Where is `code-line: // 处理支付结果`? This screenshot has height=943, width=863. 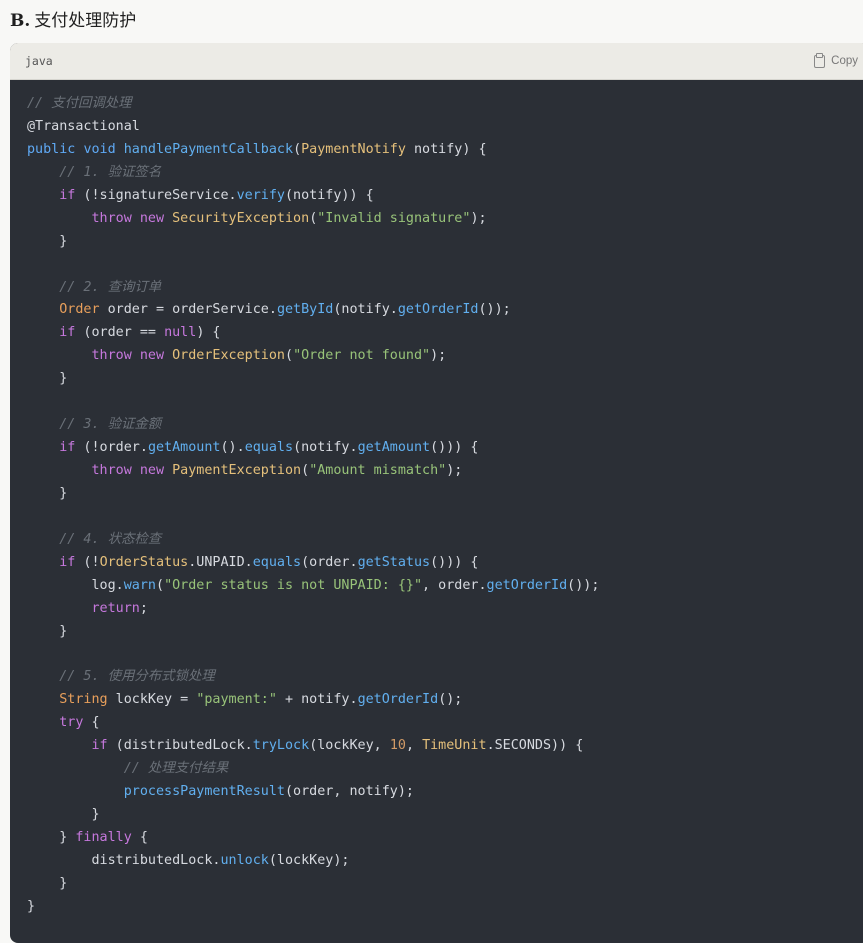 code-line: // 处理支付结果 is located at coordinates (176, 769).